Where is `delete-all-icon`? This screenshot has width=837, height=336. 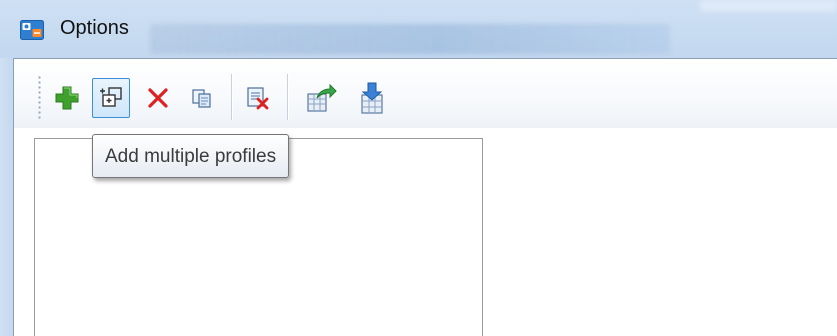 delete-all-icon is located at coordinates (258, 98).